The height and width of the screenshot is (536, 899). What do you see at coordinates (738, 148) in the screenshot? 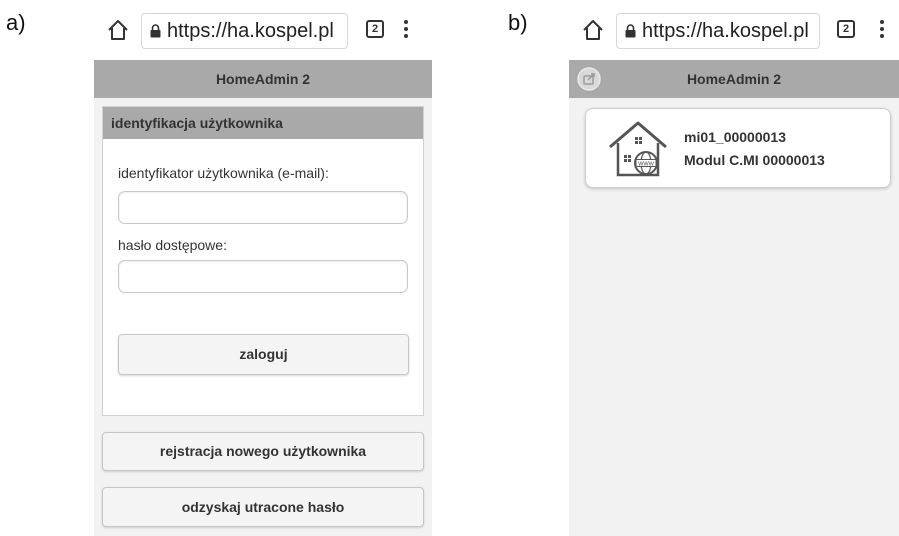
I see `device-list-item: WWW mi01_00000013 Modul C.MI 00000013` at bounding box center [738, 148].